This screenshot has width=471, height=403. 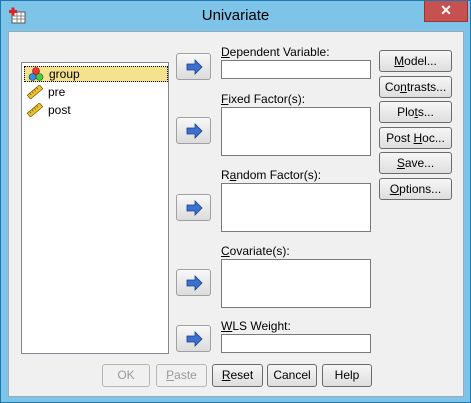 What do you see at coordinates (59, 110) in the screenshot?
I see `variable-label: post` at bounding box center [59, 110].